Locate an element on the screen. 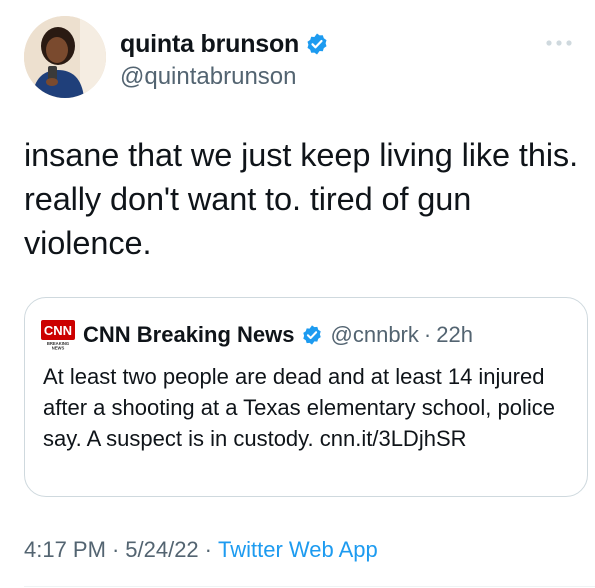 The width and height of the screenshot is (595, 588). author-handle: @quintabrunson is located at coordinates (224, 77).